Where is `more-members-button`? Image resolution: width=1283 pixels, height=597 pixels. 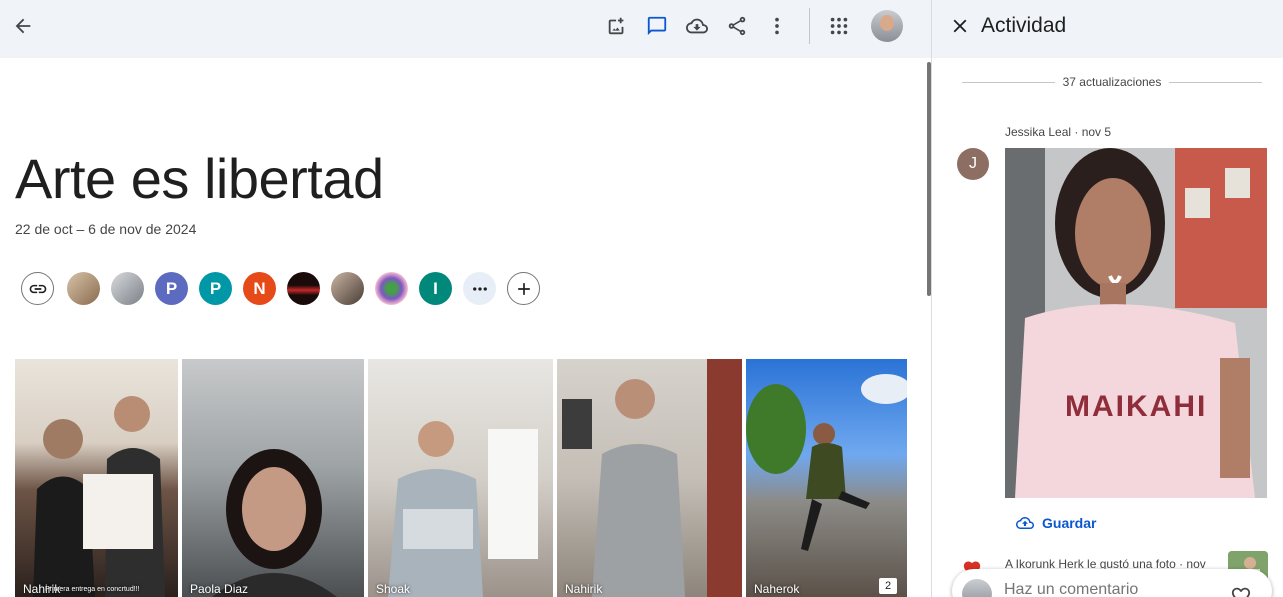 more-members-button is located at coordinates (479, 288).